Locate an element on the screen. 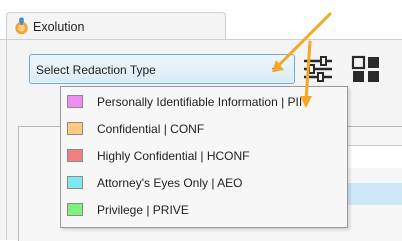 Image resolution: width=402 pixels, height=241 pixels. chevron-down-icon is located at coordinates (275, 70).